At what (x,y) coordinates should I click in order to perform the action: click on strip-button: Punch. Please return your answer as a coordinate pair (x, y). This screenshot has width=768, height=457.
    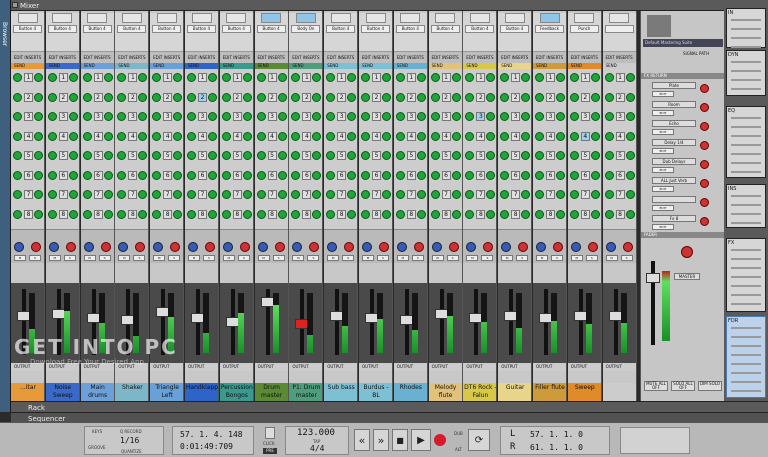
    Looking at the image, I should click on (584, 29).